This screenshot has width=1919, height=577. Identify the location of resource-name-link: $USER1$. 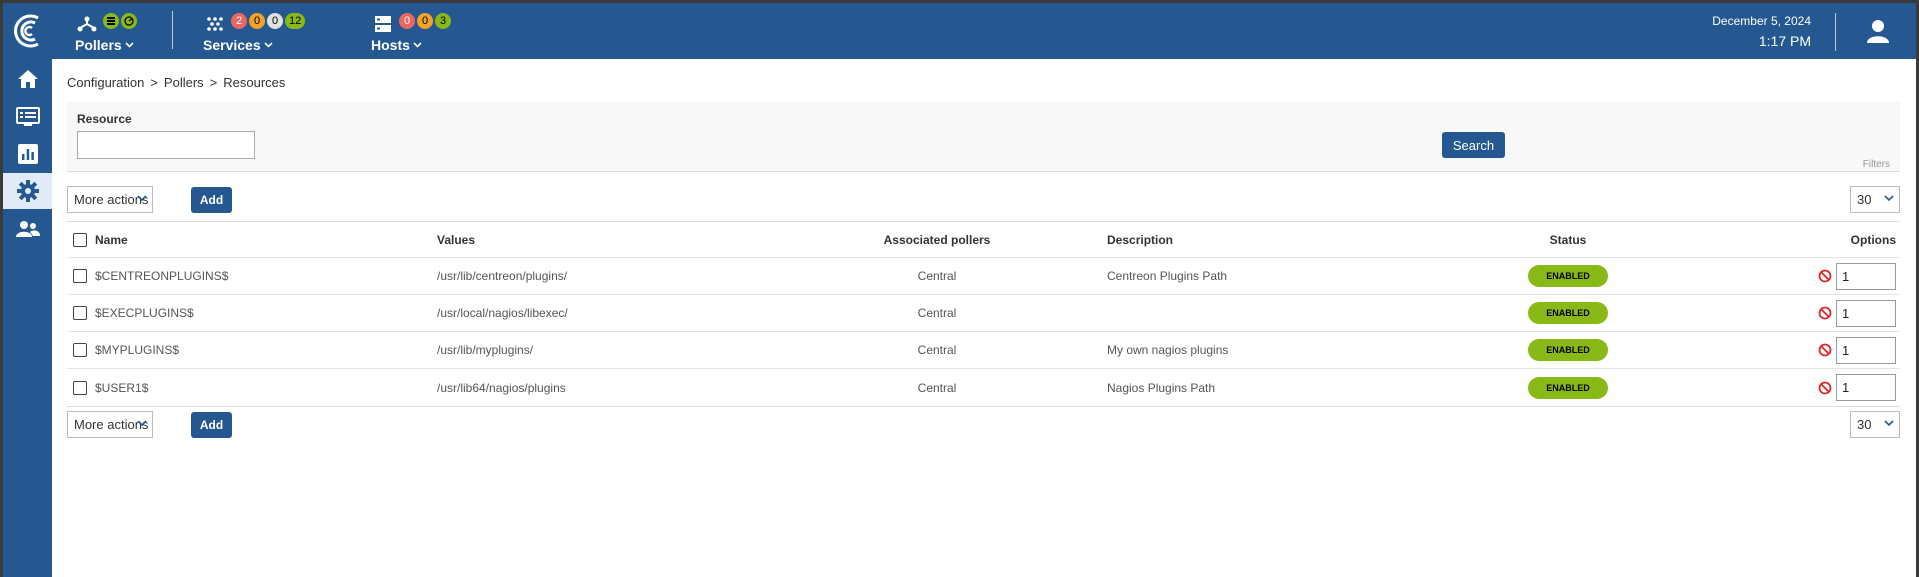
(121, 387).